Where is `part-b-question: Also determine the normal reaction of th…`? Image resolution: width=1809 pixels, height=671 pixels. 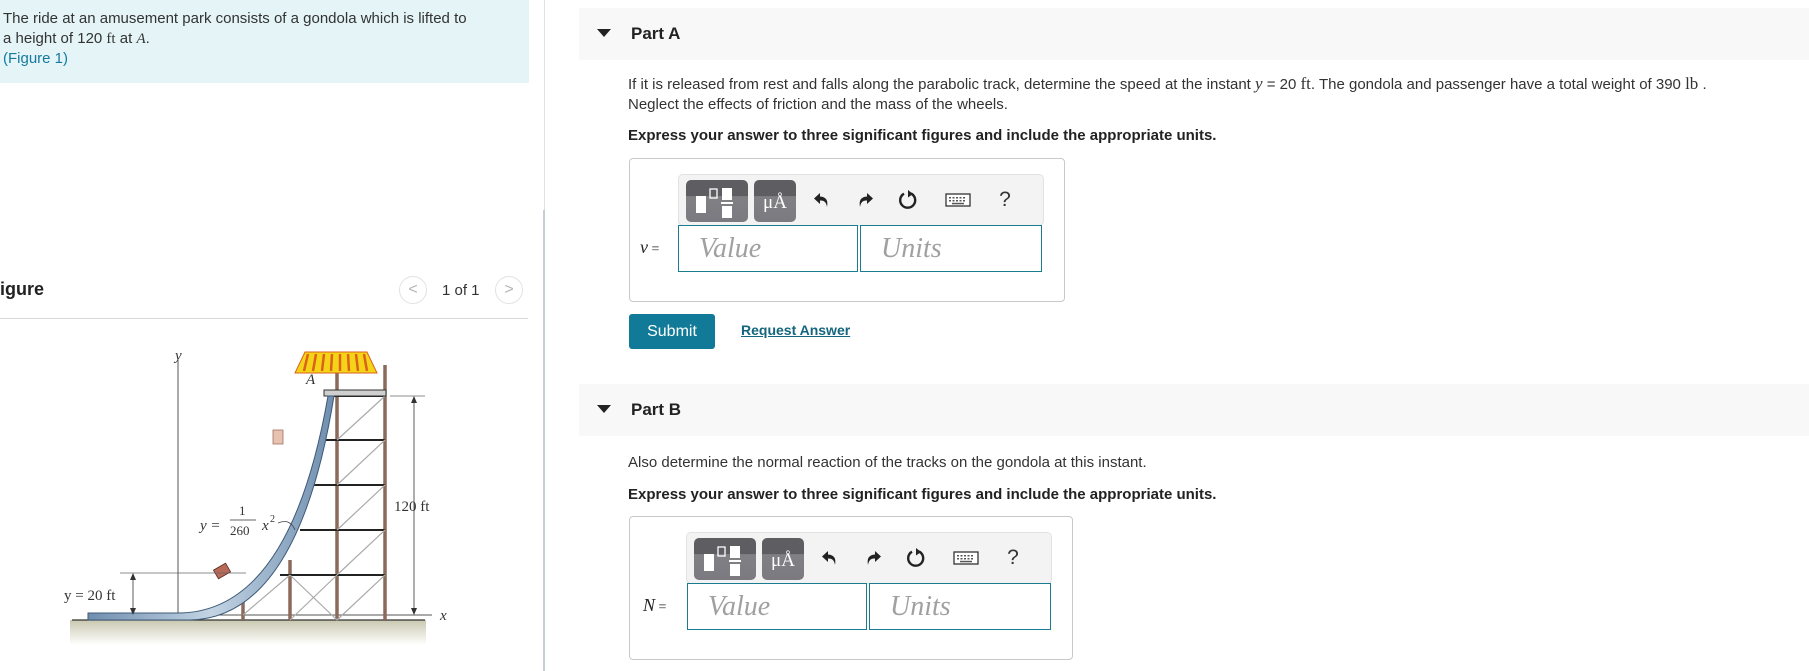
part-b-question: Also determine the normal reaction of th… is located at coordinates (887, 462).